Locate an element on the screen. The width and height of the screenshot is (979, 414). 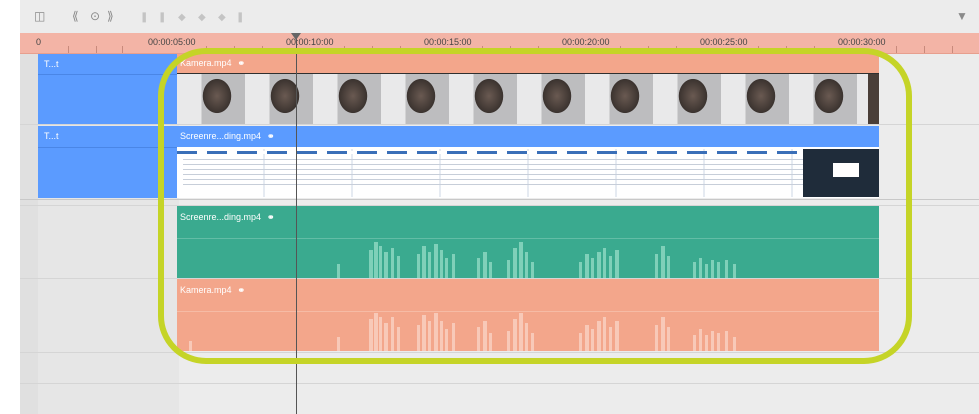
fast-forward-icon: ⟫ is located at coordinates (110, 16).